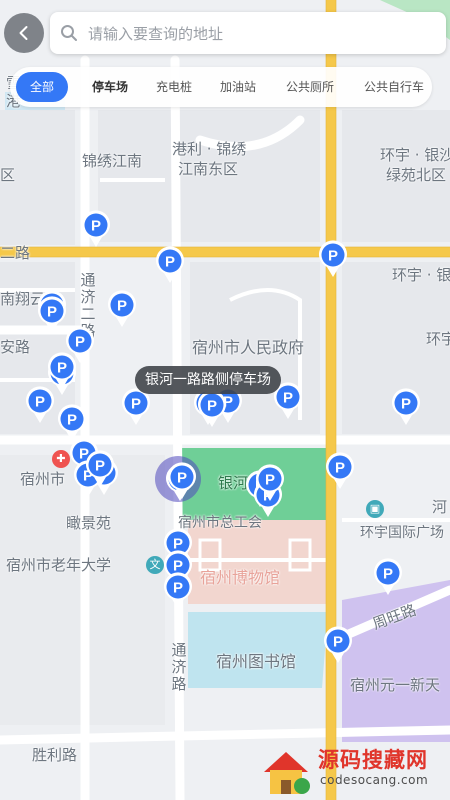 Image resolution: width=450 pixels, height=800 pixels. I want to click on label-laonian-daxue: 宿州市老年大学, so click(59, 565).